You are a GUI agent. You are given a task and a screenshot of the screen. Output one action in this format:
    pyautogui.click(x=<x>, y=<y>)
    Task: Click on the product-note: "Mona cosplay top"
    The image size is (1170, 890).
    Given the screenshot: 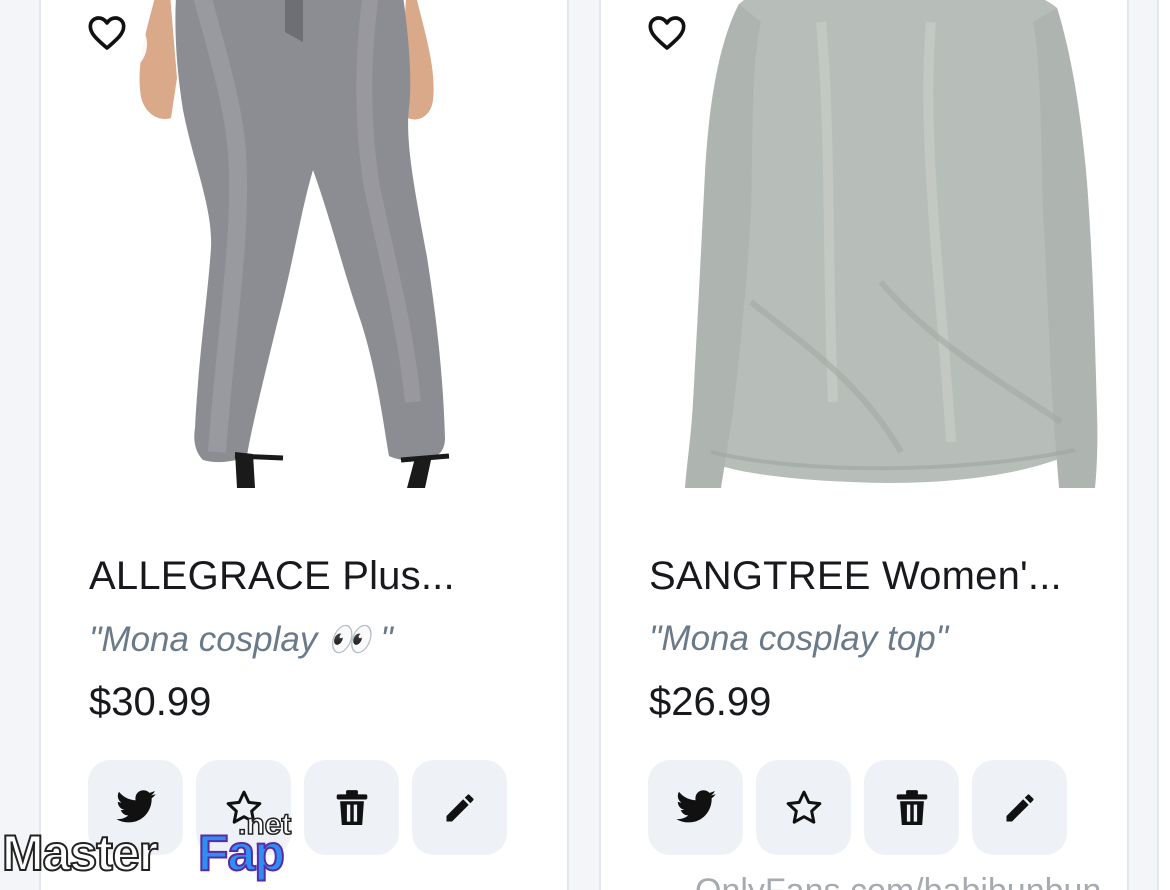 What is the action you would take?
    pyautogui.click(x=799, y=638)
    